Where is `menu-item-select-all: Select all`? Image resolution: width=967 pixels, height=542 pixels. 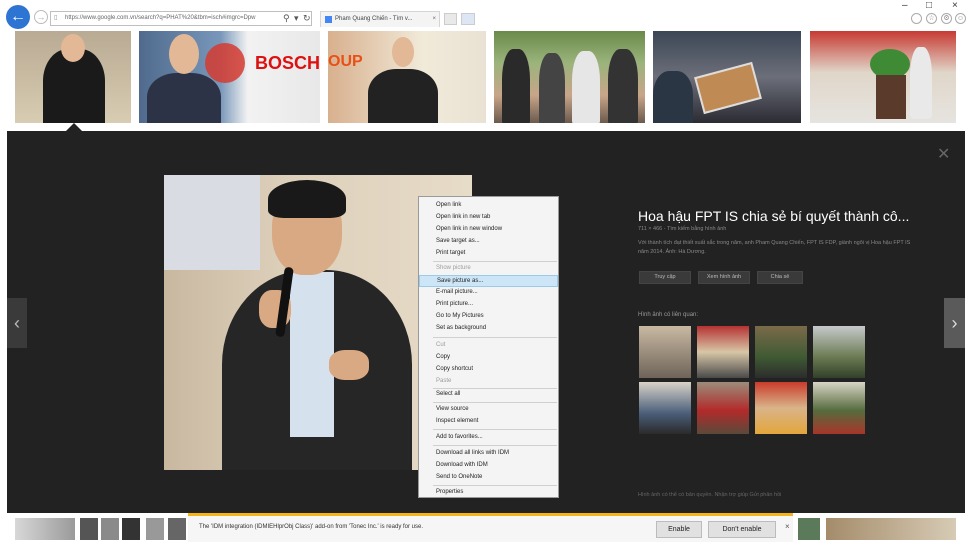
menu-item-select-all: Select all is located at coordinates (488, 395).